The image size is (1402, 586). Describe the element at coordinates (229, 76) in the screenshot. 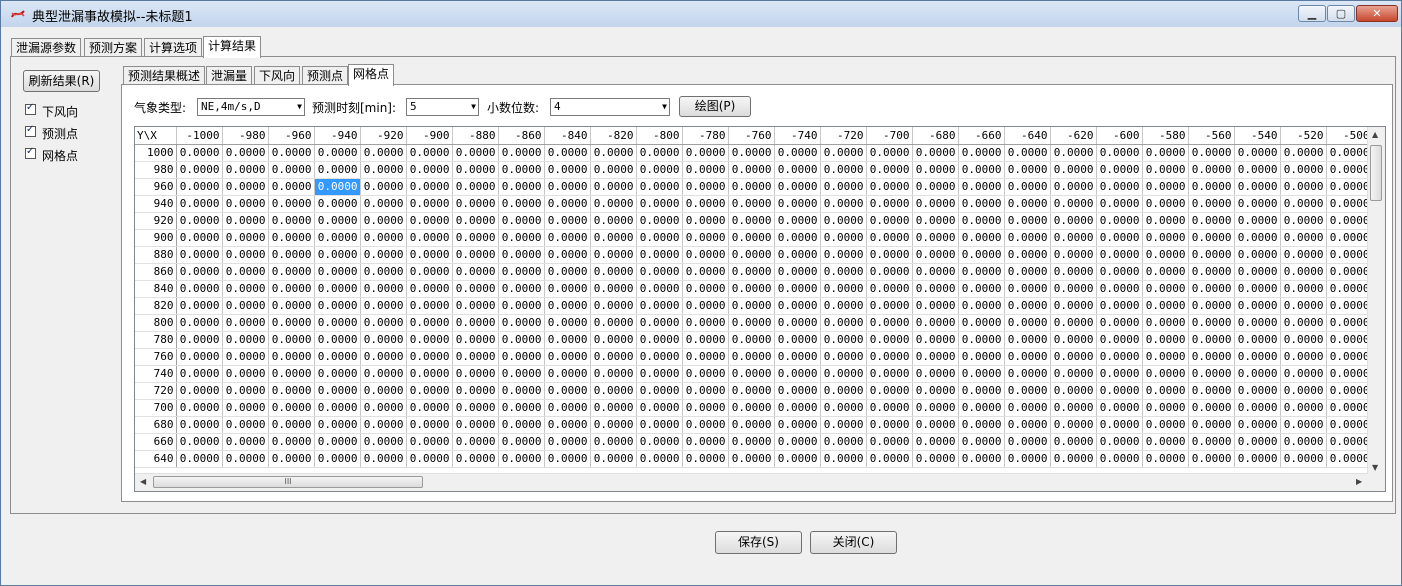

I see `subtab-leak-amount: 泄漏量` at that location.